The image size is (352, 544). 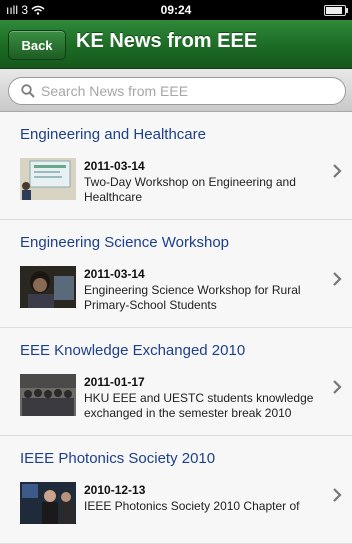 What do you see at coordinates (125, 242) in the screenshot?
I see `news-title: Engineering Science Workshop` at bounding box center [125, 242].